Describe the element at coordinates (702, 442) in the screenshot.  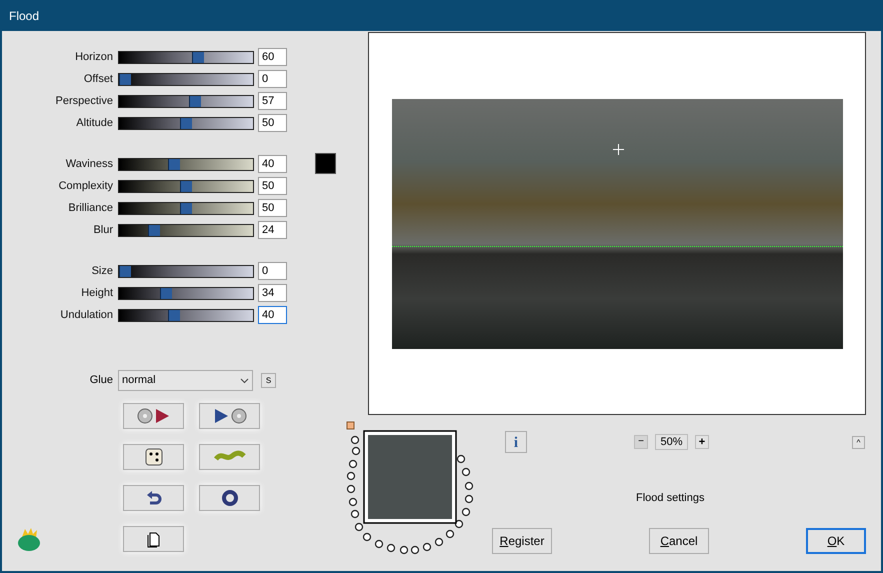
I see `zoom-in-button: +` at that location.